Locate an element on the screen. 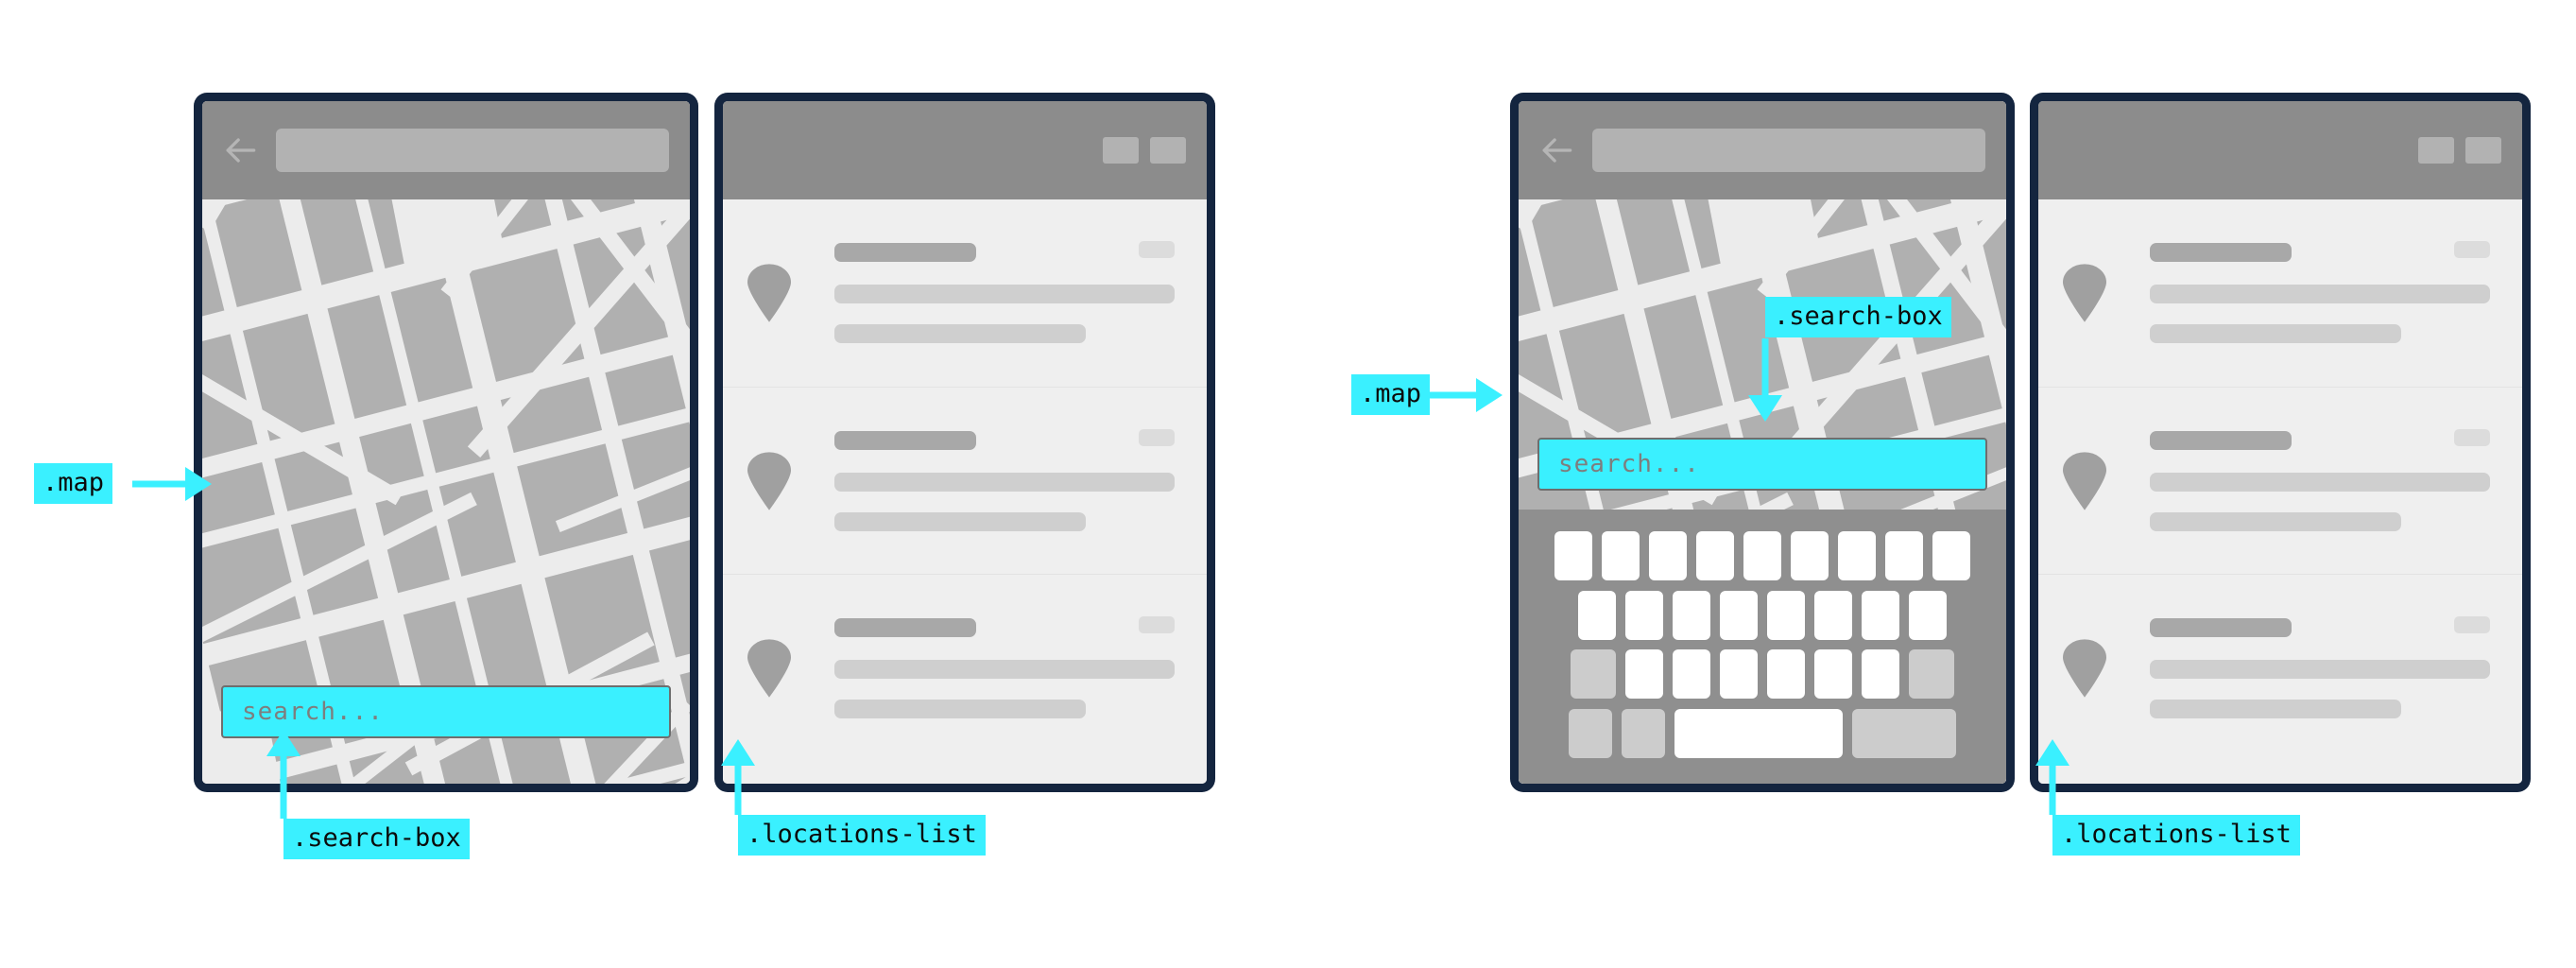 This screenshot has height=968, width=2576. locations-list-right is located at coordinates (2280, 491).